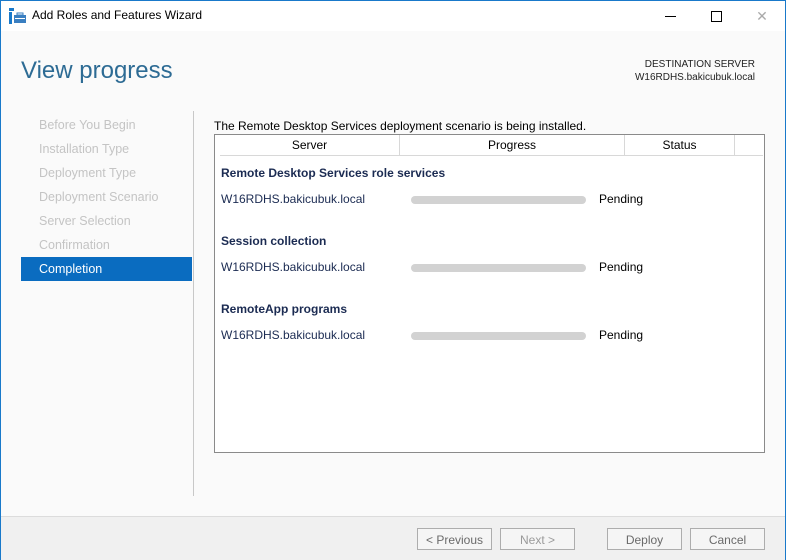  I want to click on minimize-button, so click(670, 16).